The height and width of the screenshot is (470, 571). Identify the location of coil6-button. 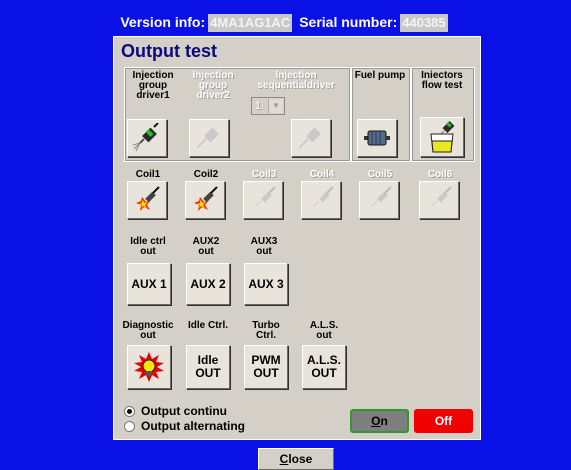
(439, 200).